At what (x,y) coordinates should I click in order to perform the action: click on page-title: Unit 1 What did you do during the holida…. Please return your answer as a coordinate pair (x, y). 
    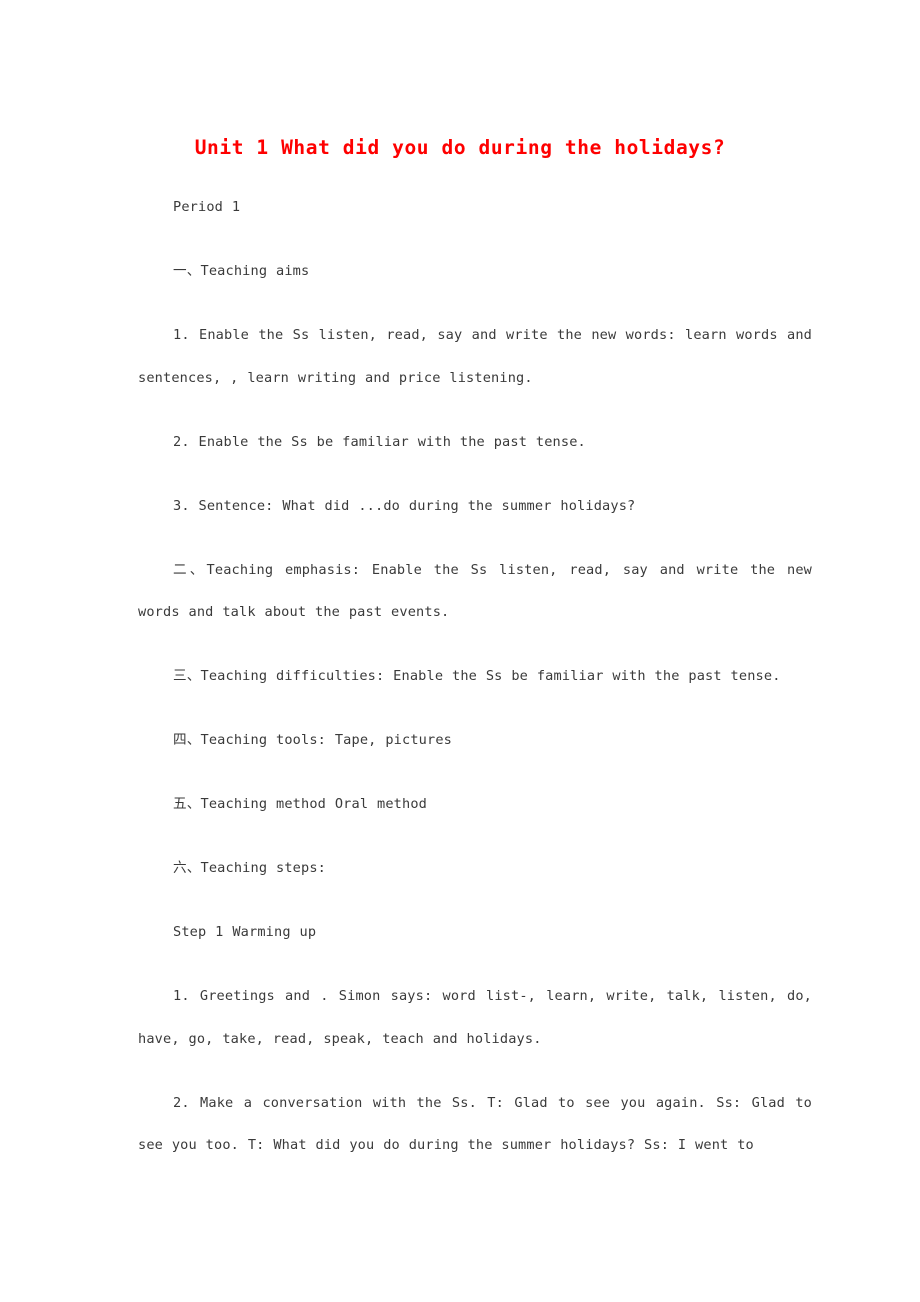
    Looking at the image, I should click on (460, 148).